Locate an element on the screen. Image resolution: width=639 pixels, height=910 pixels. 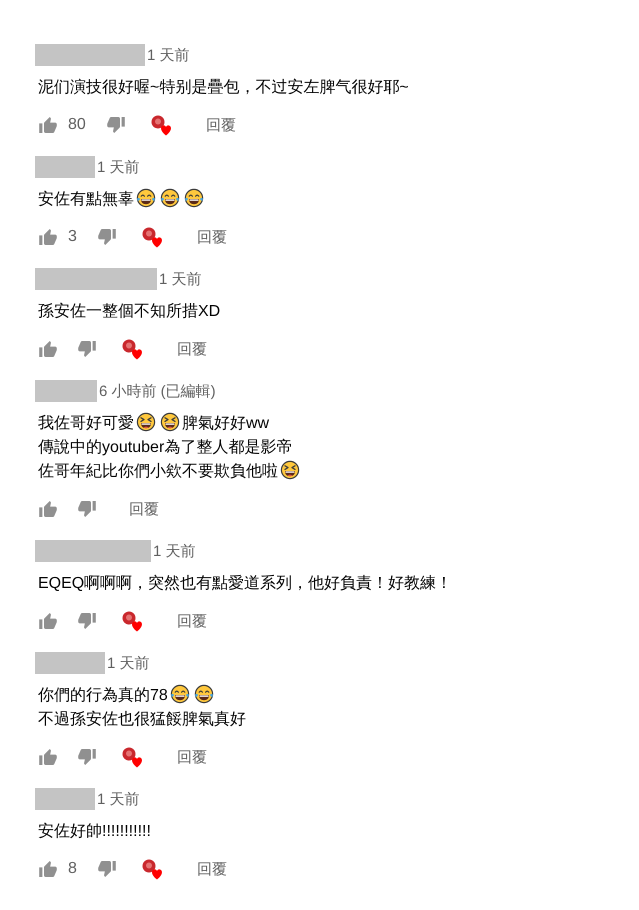
like-button: 3 is located at coordinates (58, 237).